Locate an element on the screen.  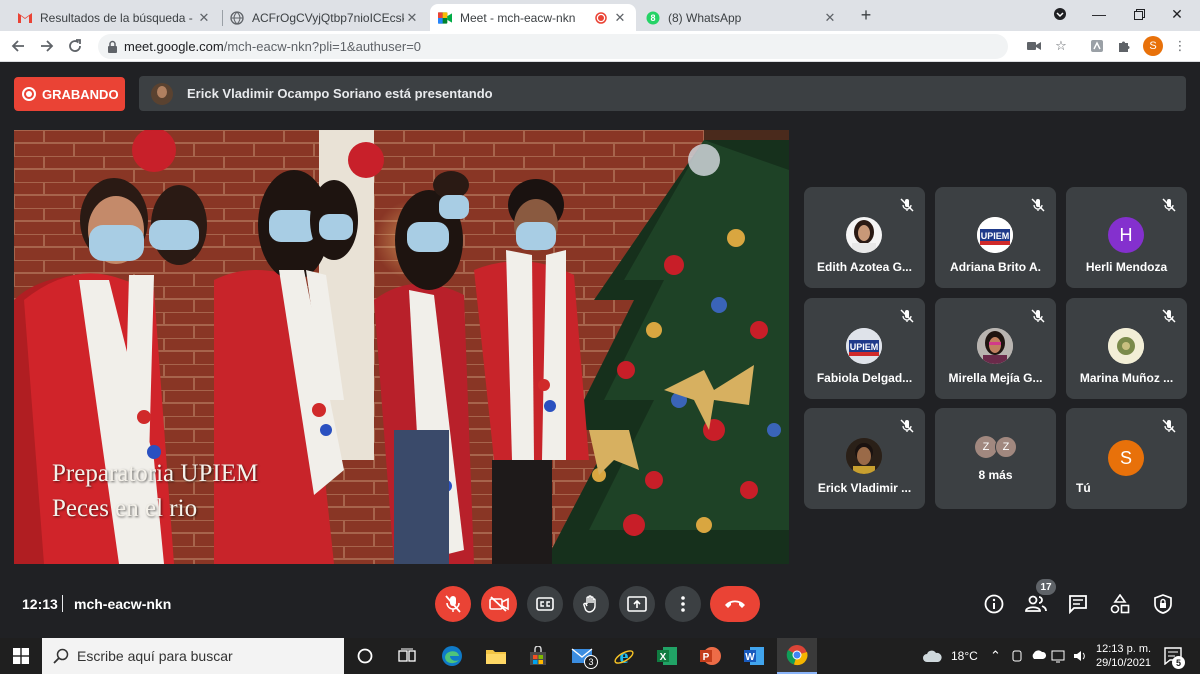
hand-icon is located at coordinates (589, 604).